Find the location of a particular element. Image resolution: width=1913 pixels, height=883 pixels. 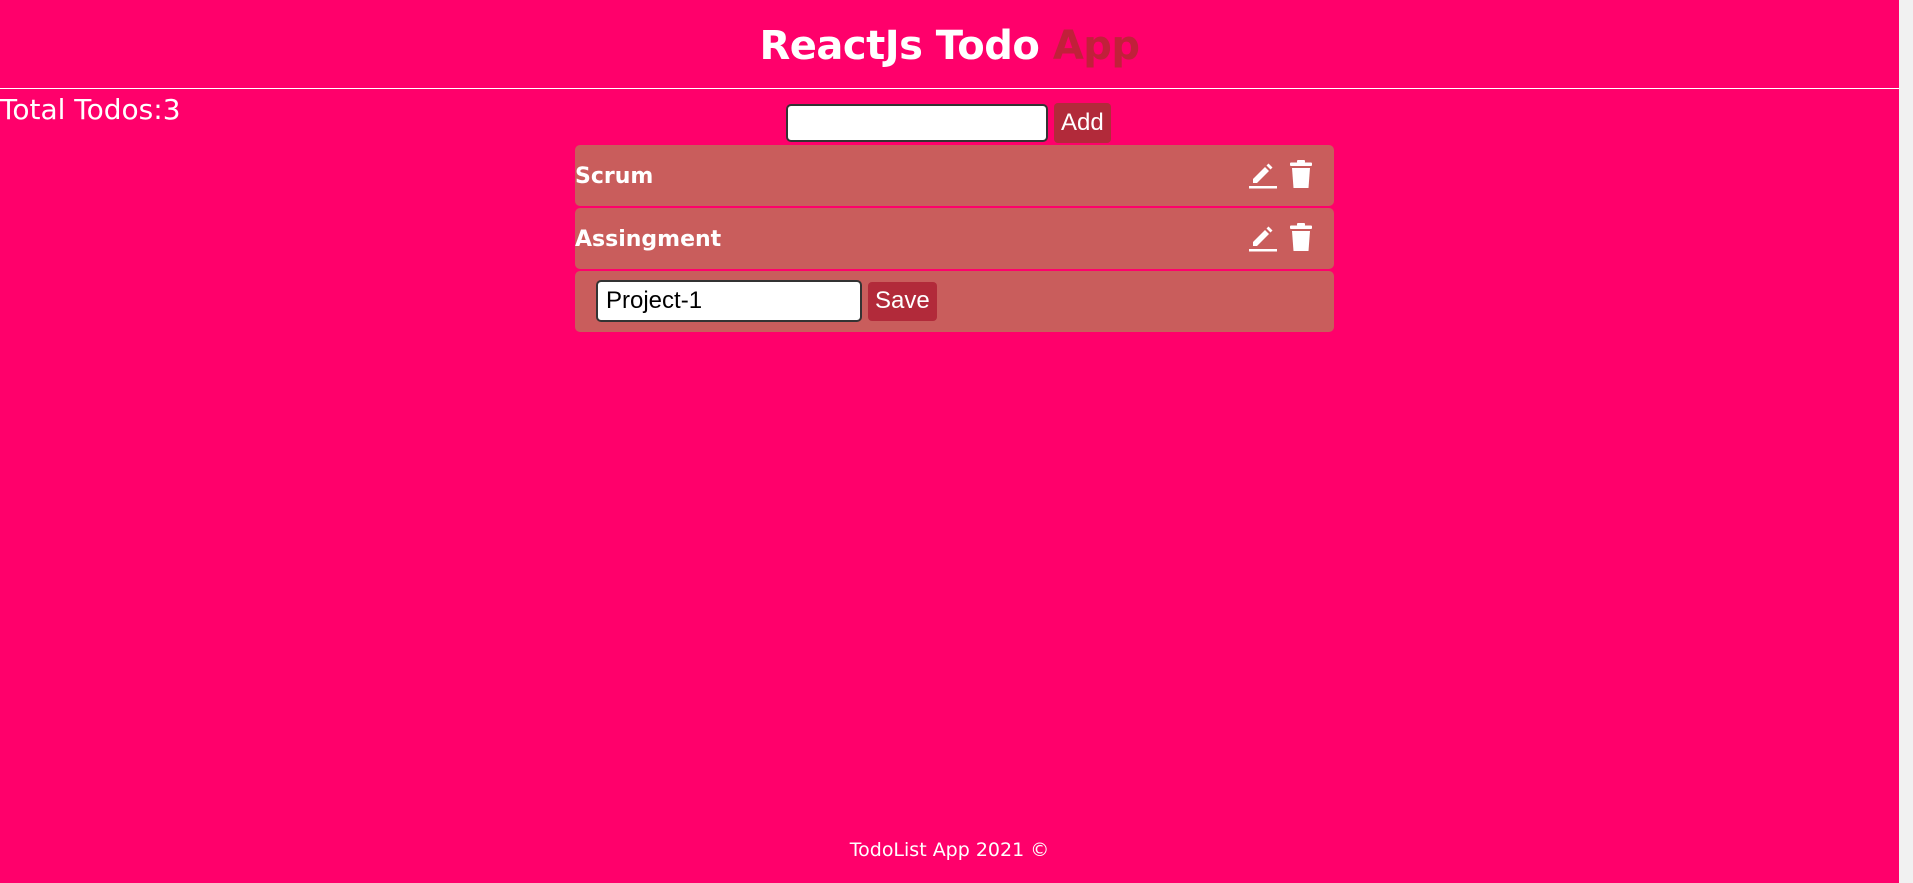

todo-item: Assingment is located at coordinates (954, 238).